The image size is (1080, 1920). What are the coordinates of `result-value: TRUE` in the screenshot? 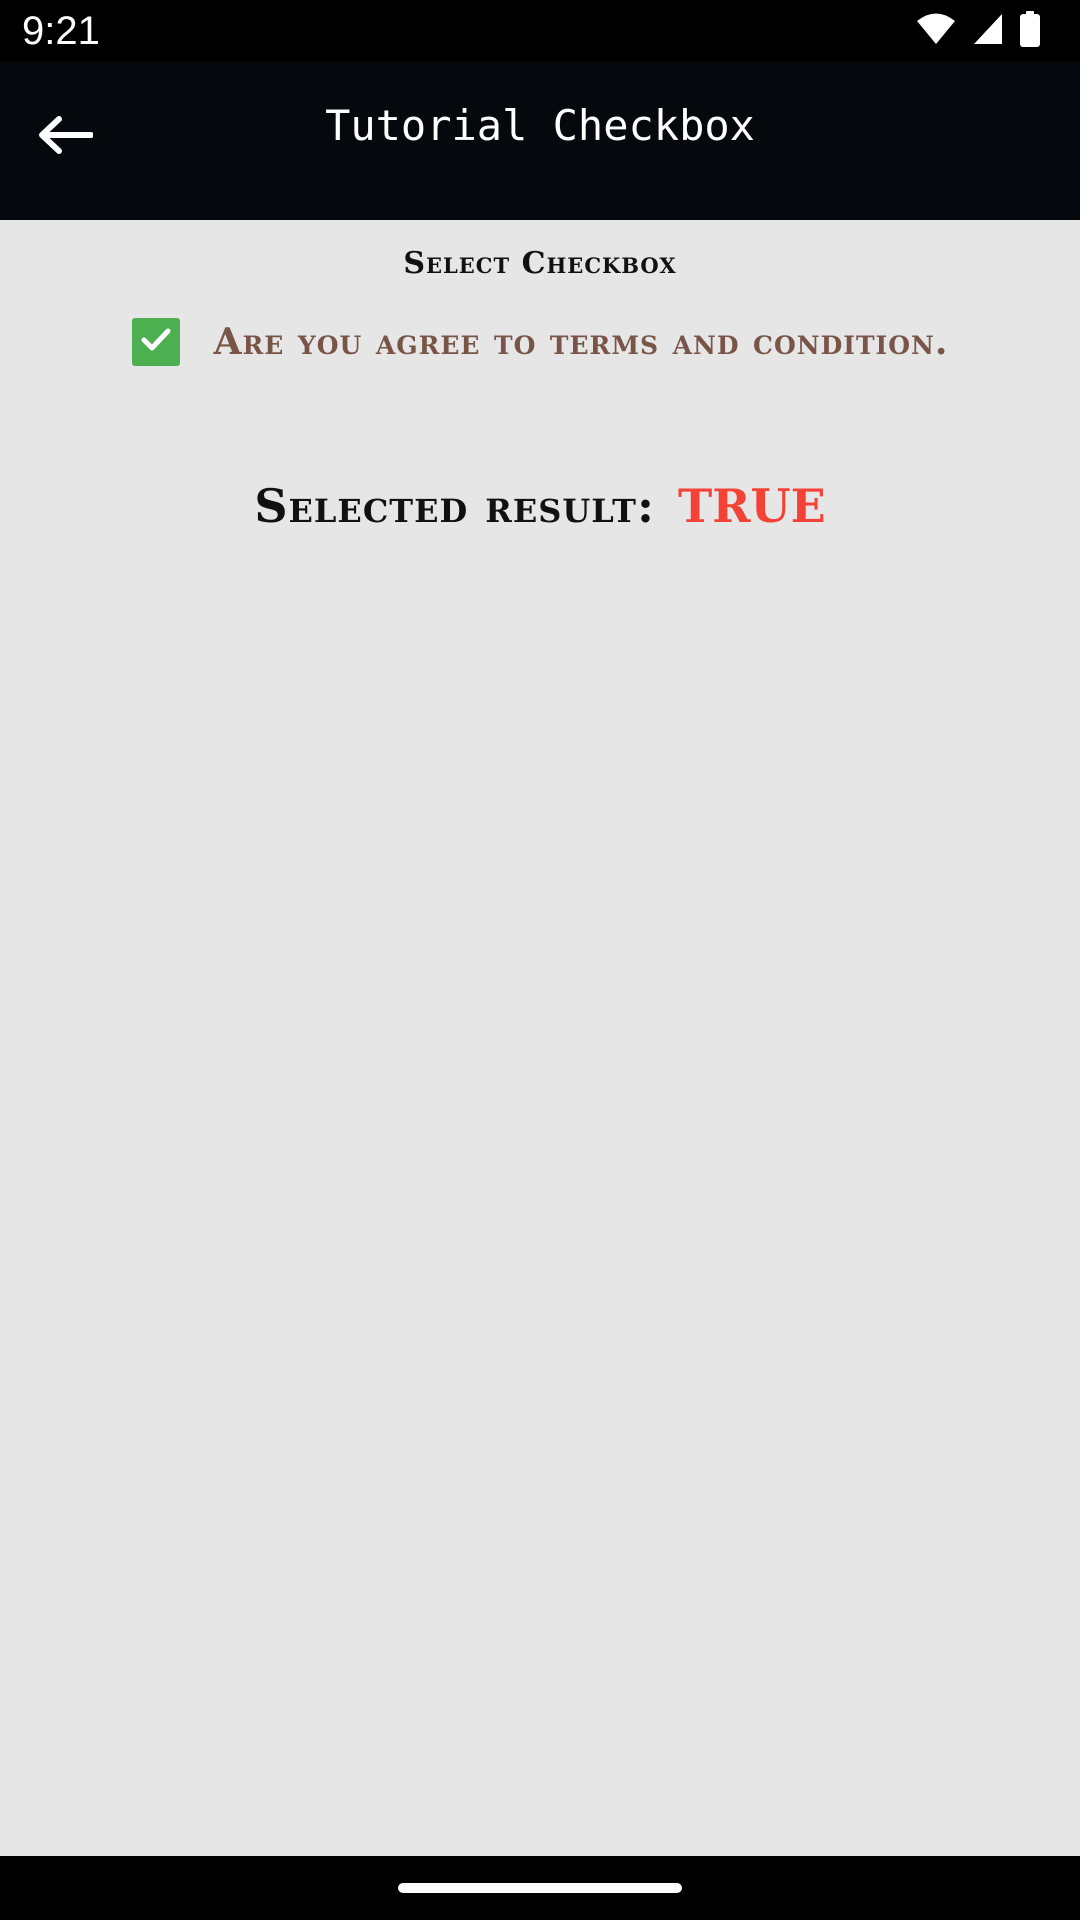 It's located at (752, 506).